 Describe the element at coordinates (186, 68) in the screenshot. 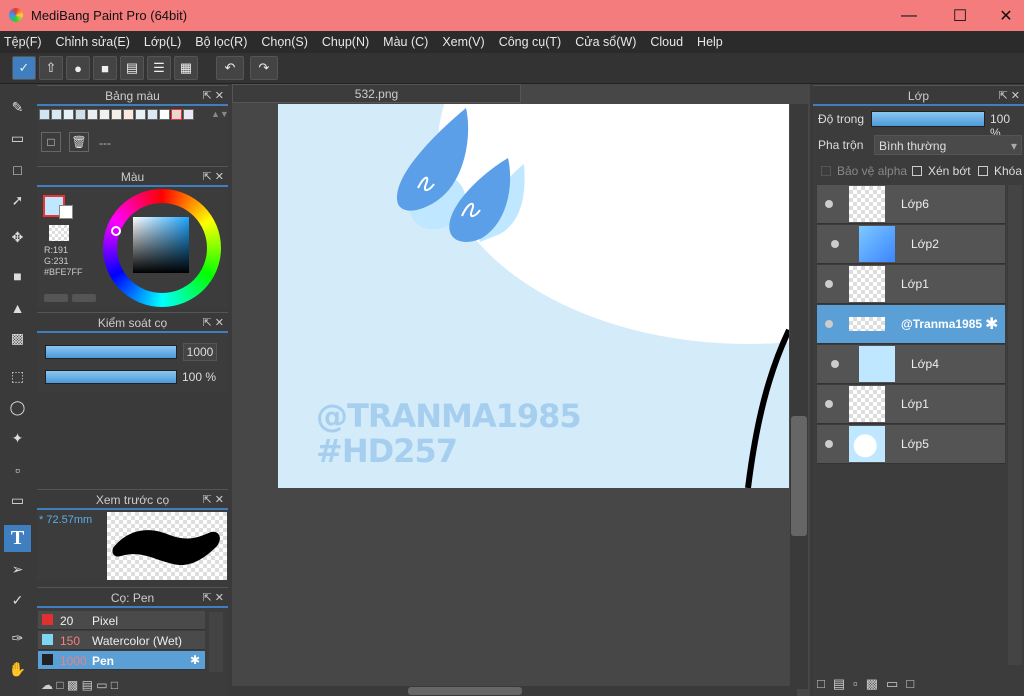

I see `grid-icon: ▦` at that location.